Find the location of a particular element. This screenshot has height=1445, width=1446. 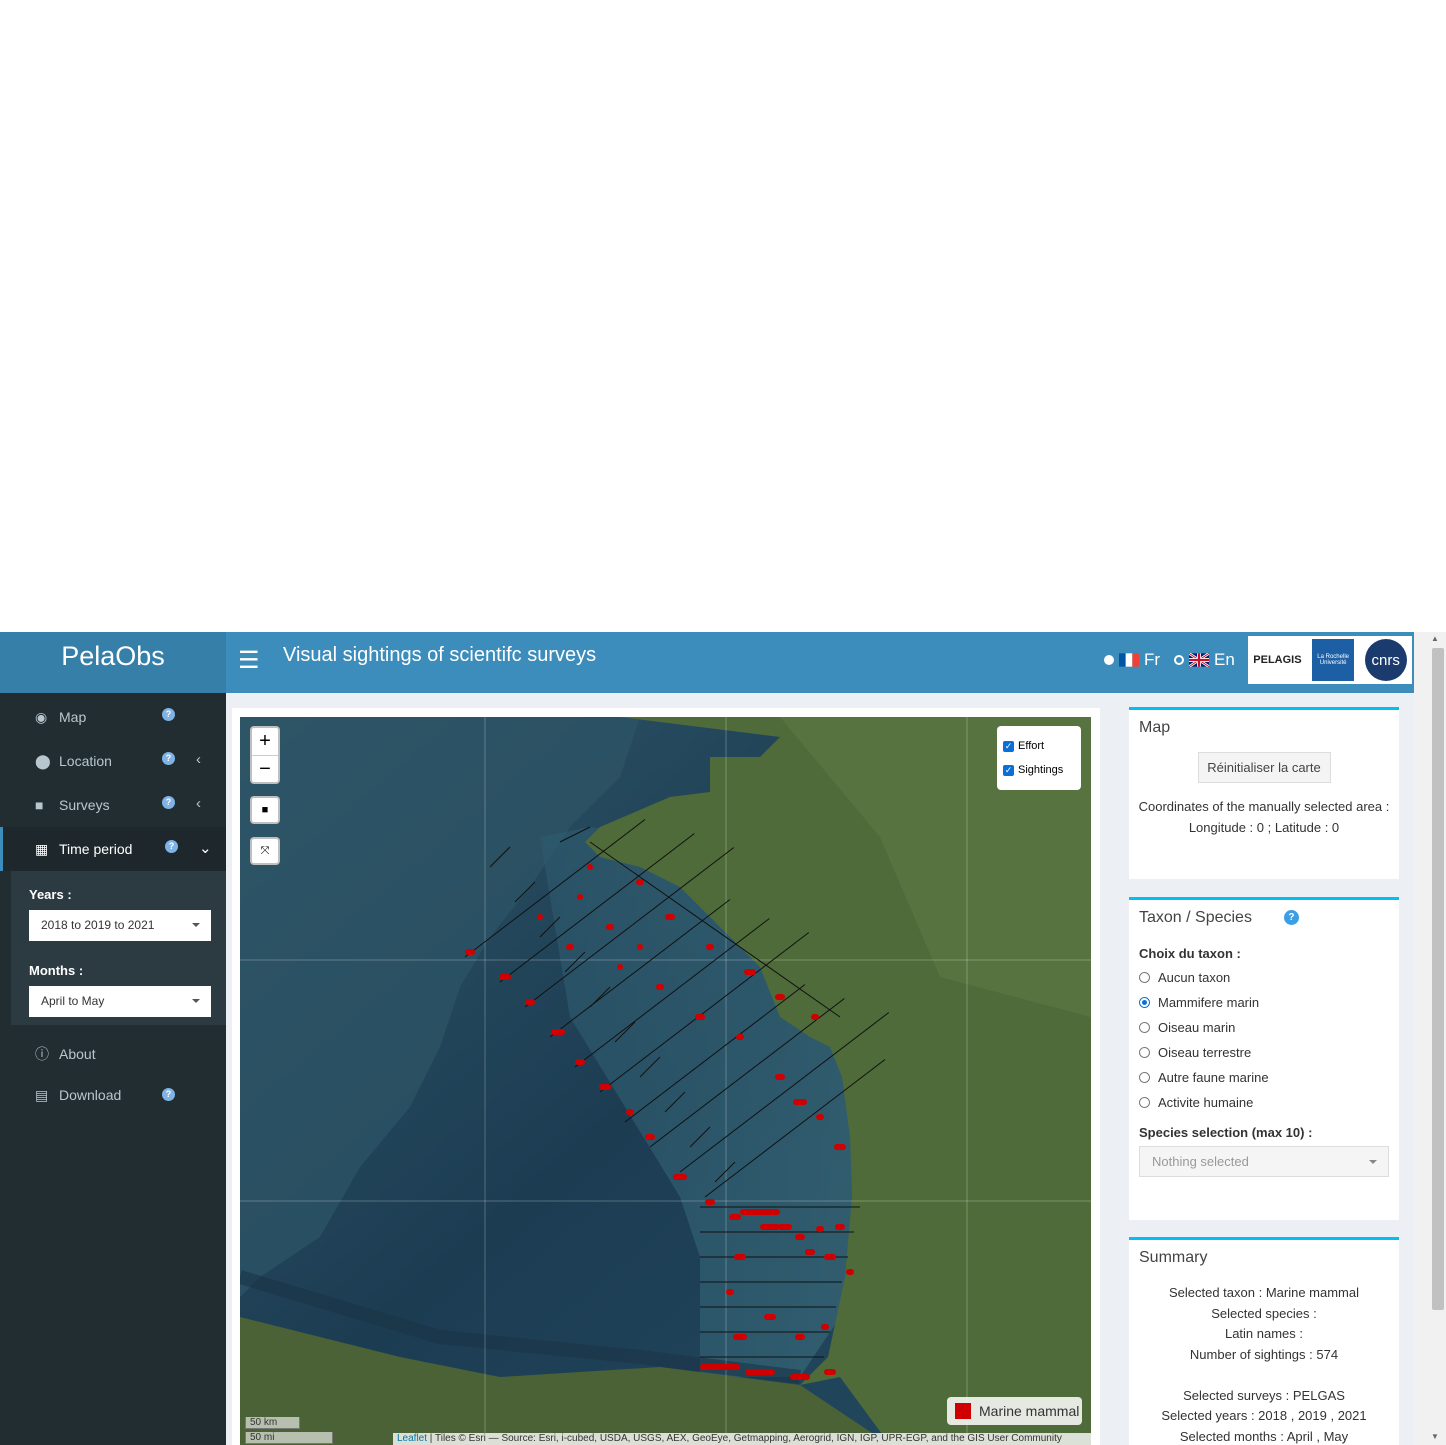

draw-rectangle-button: ■ is located at coordinates (265, 810).